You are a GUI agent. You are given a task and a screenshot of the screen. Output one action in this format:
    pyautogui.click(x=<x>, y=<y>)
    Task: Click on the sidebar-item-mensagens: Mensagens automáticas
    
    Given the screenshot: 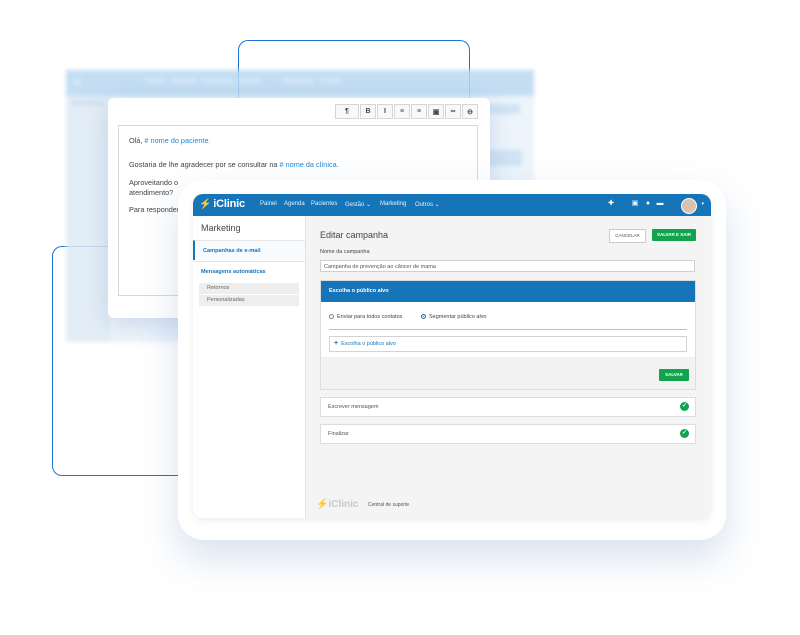 What is the action you would take?
    pyautogui.click(x=249, y=271)
    